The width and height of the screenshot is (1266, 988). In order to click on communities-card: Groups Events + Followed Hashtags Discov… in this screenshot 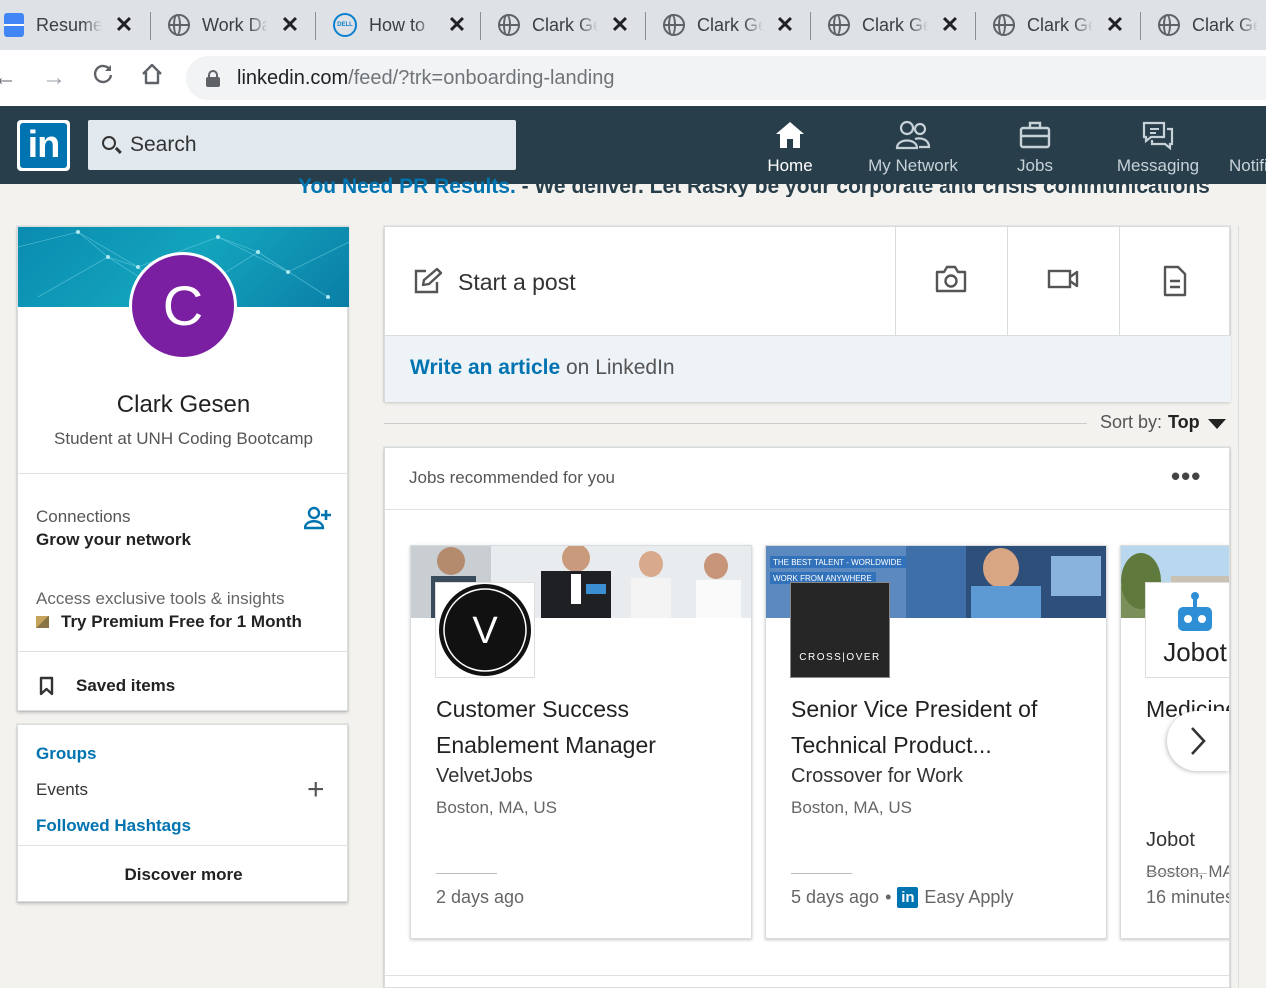, I will do `click(183, 813)`.